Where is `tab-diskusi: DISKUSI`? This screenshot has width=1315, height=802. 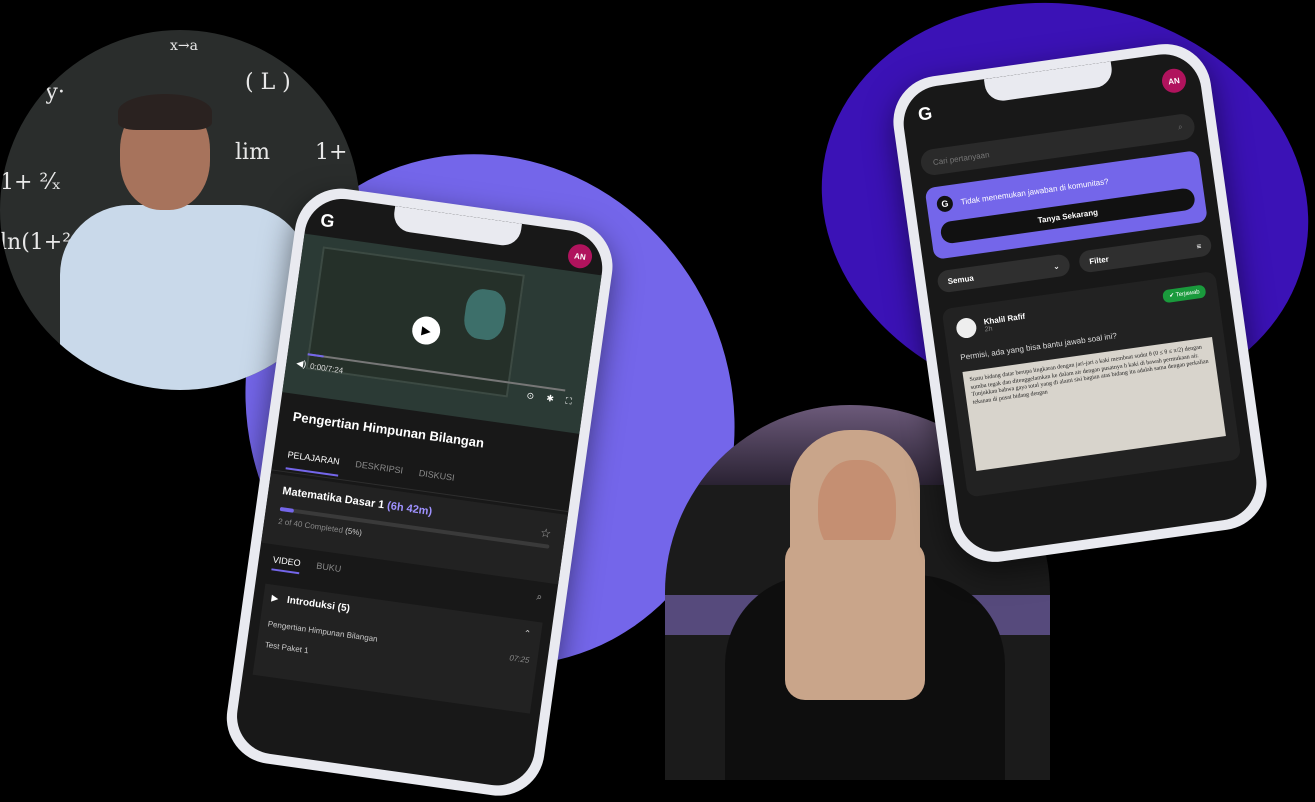
tab-diskusi: DISKUSI is located at coordinates (436, 477).